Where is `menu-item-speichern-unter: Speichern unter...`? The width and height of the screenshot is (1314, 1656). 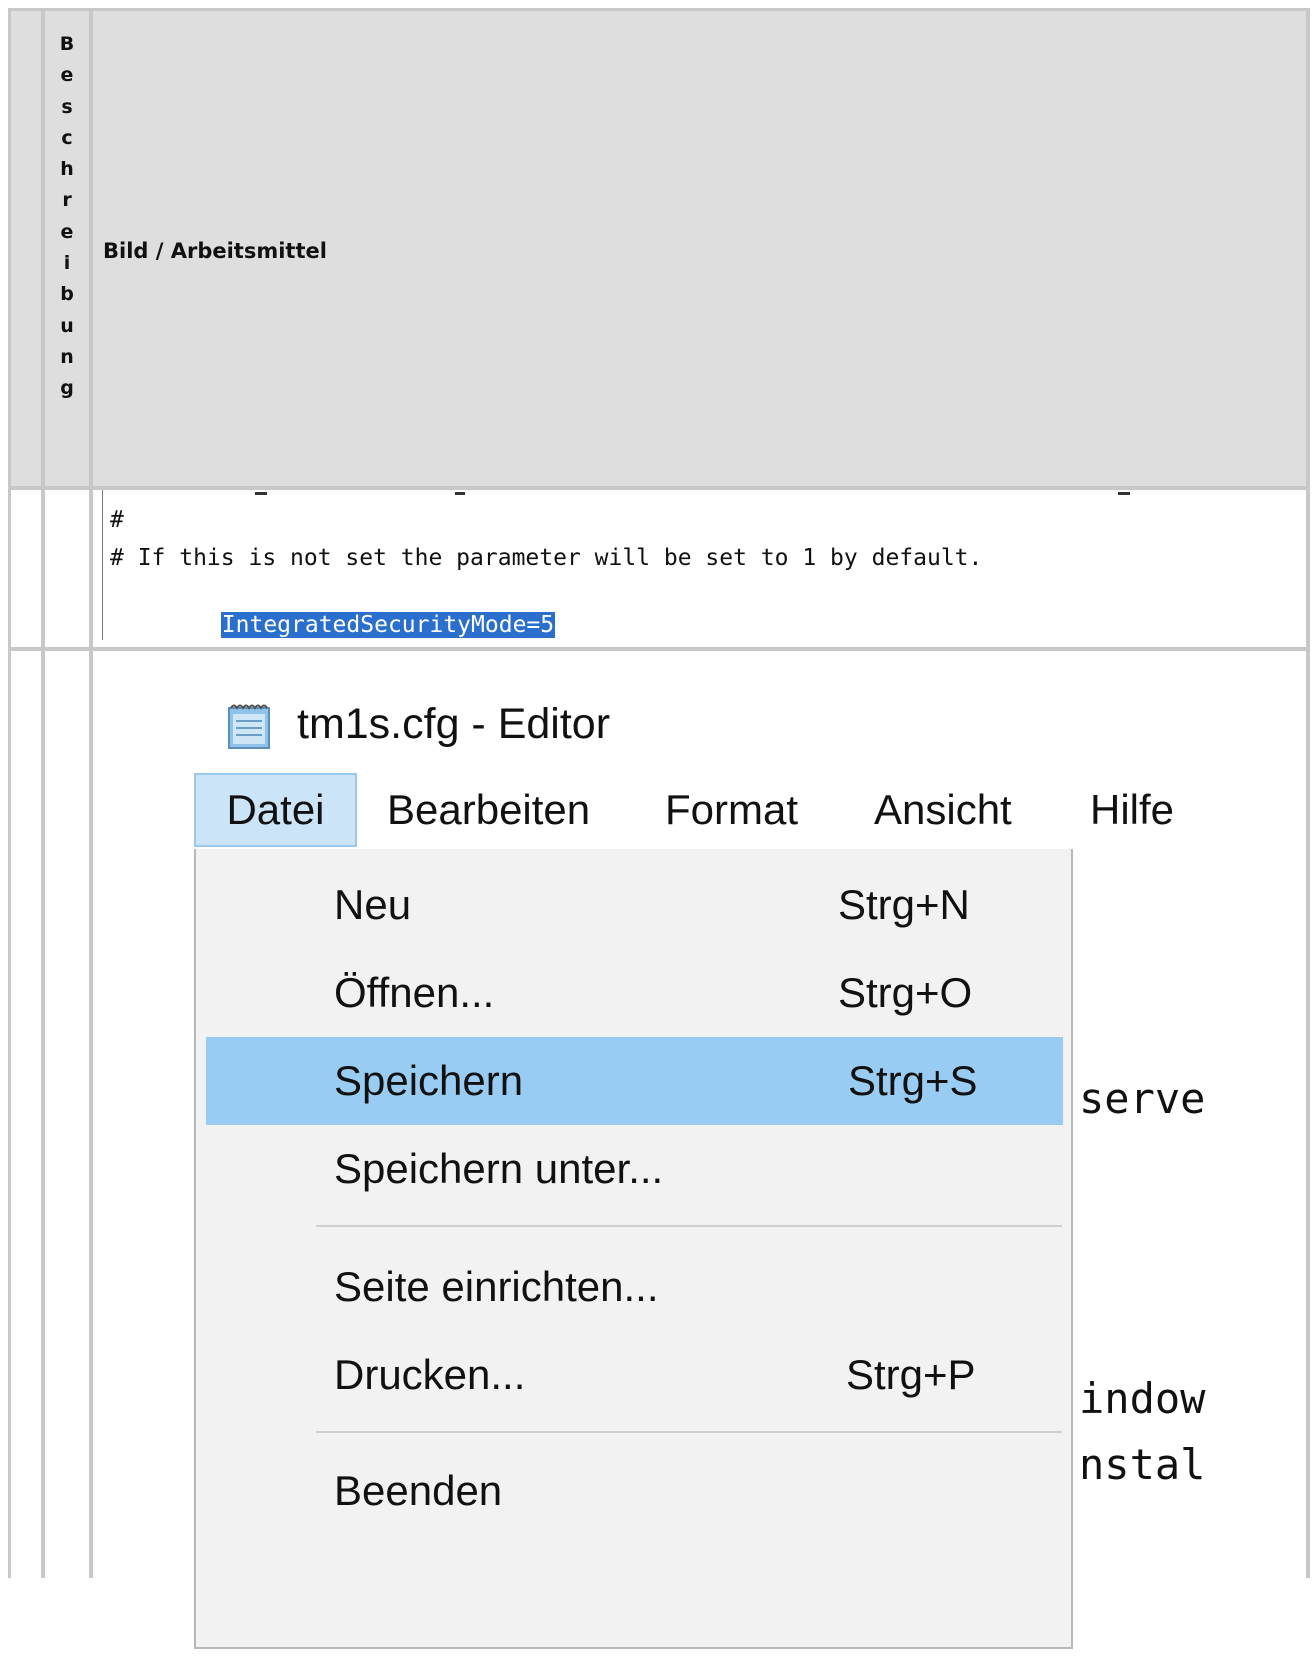 menu-item-speichern-unter: Speichern unter... is located at coordinates (634, 1169).